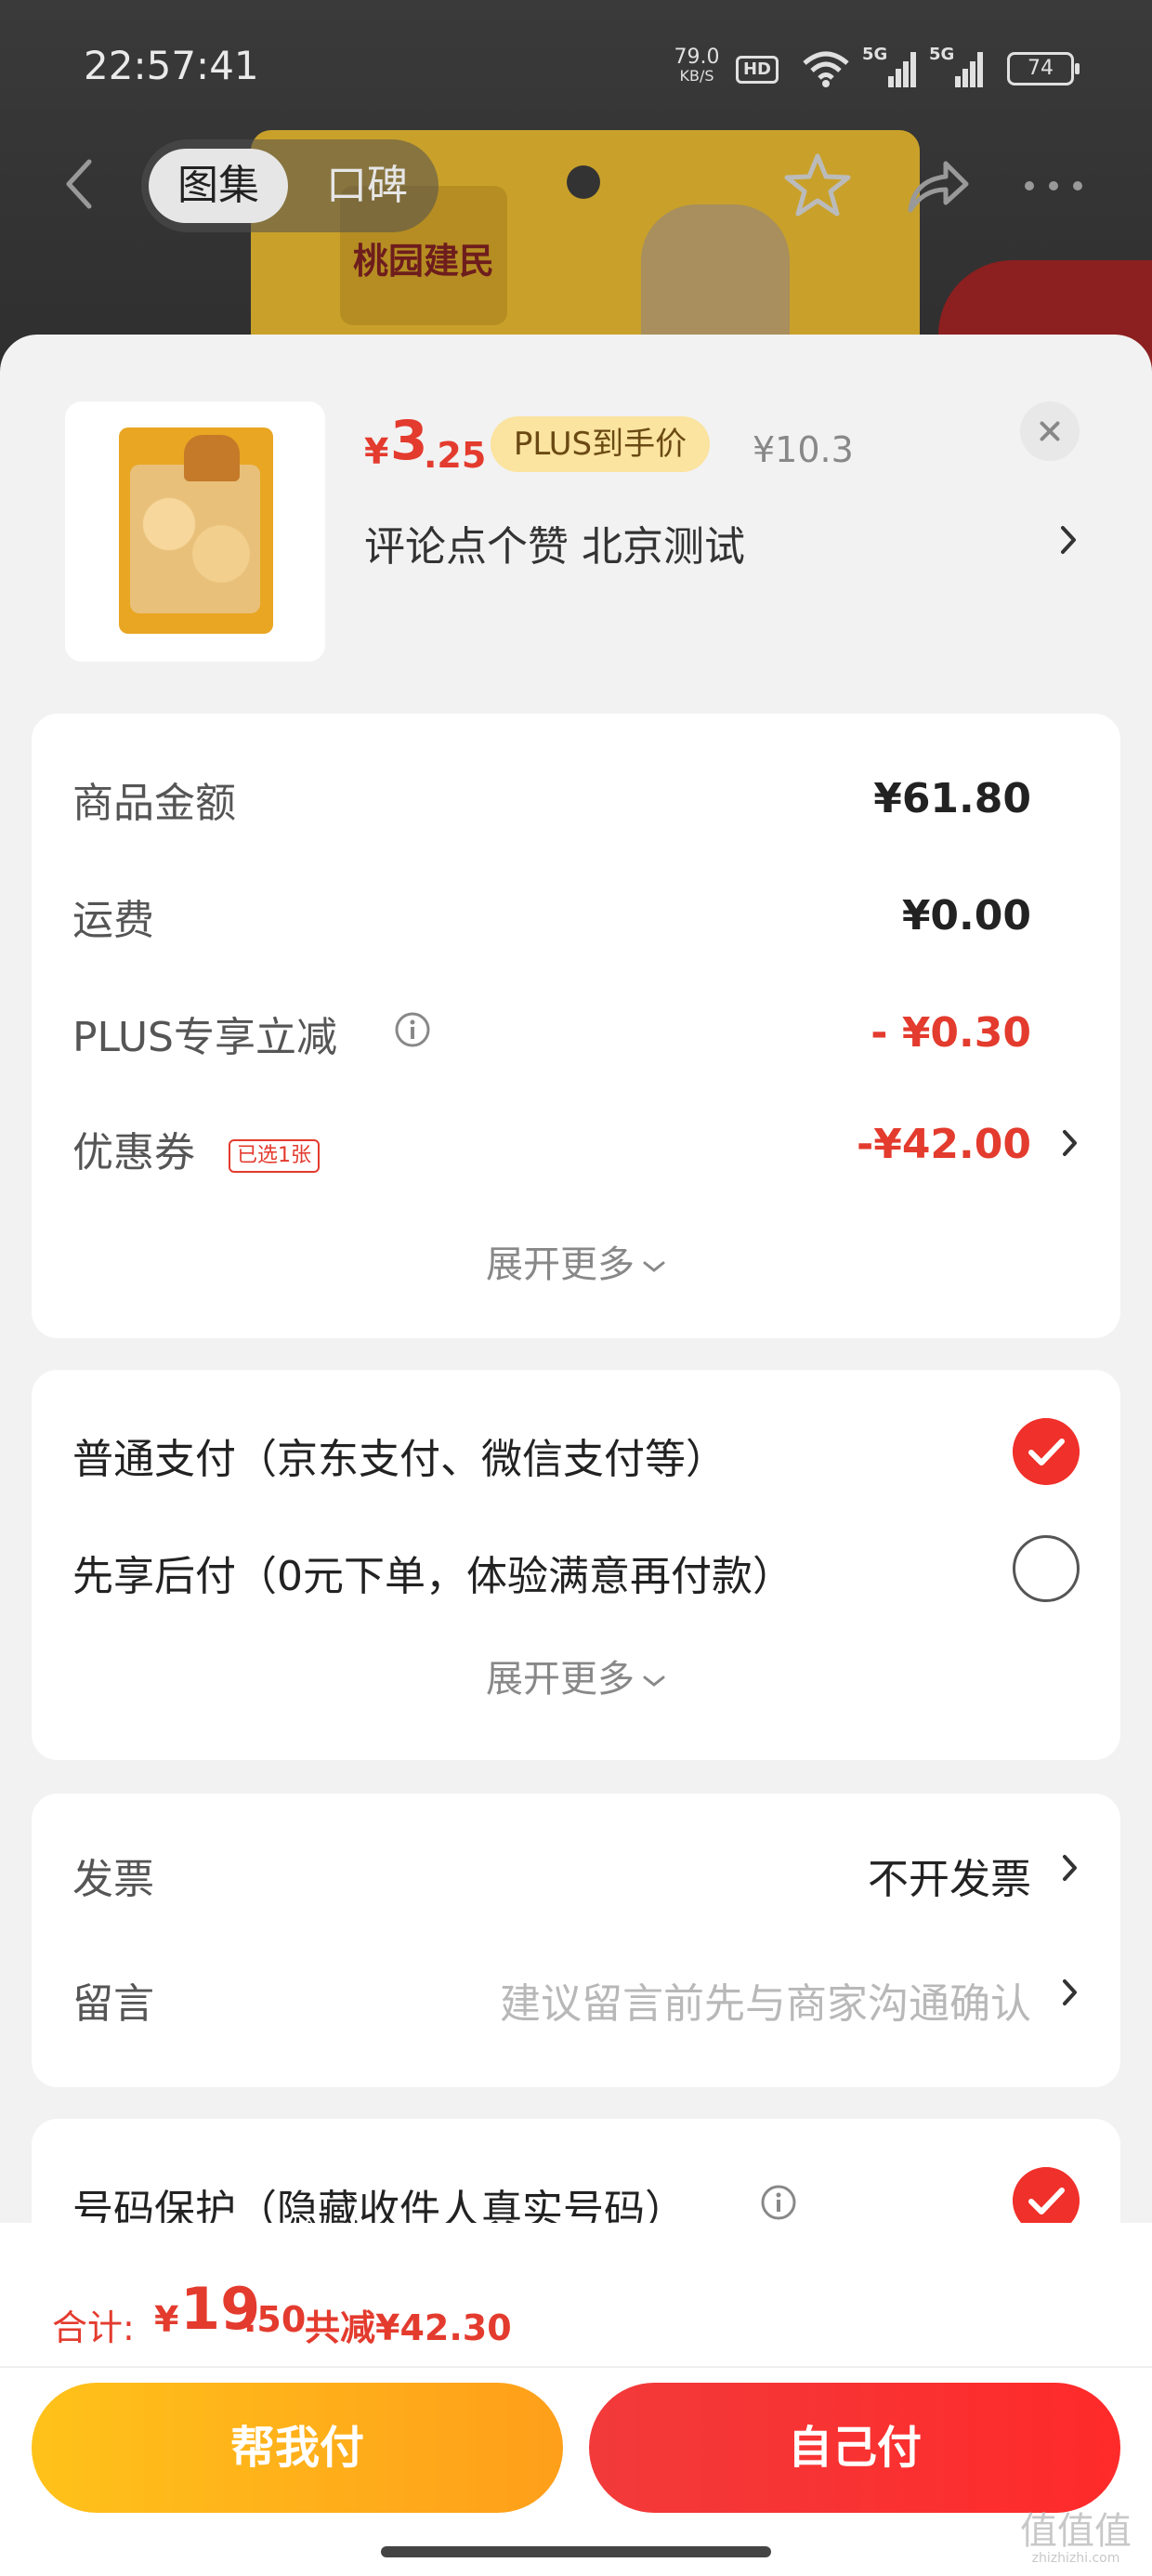 The height and width of the screenshot is (2576, 1152). What do you see at coordinates (133, 1152) in the screenshot?
I see `coupon-label: 优惠券` at bounding box center [133, 1152].